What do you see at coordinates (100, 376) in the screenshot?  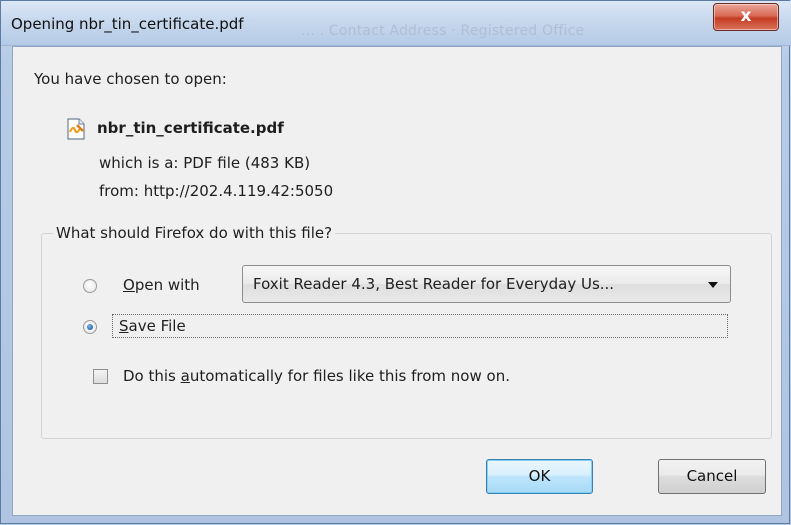 I see `auto-action-checkbox` at bounding box center [100, 376].